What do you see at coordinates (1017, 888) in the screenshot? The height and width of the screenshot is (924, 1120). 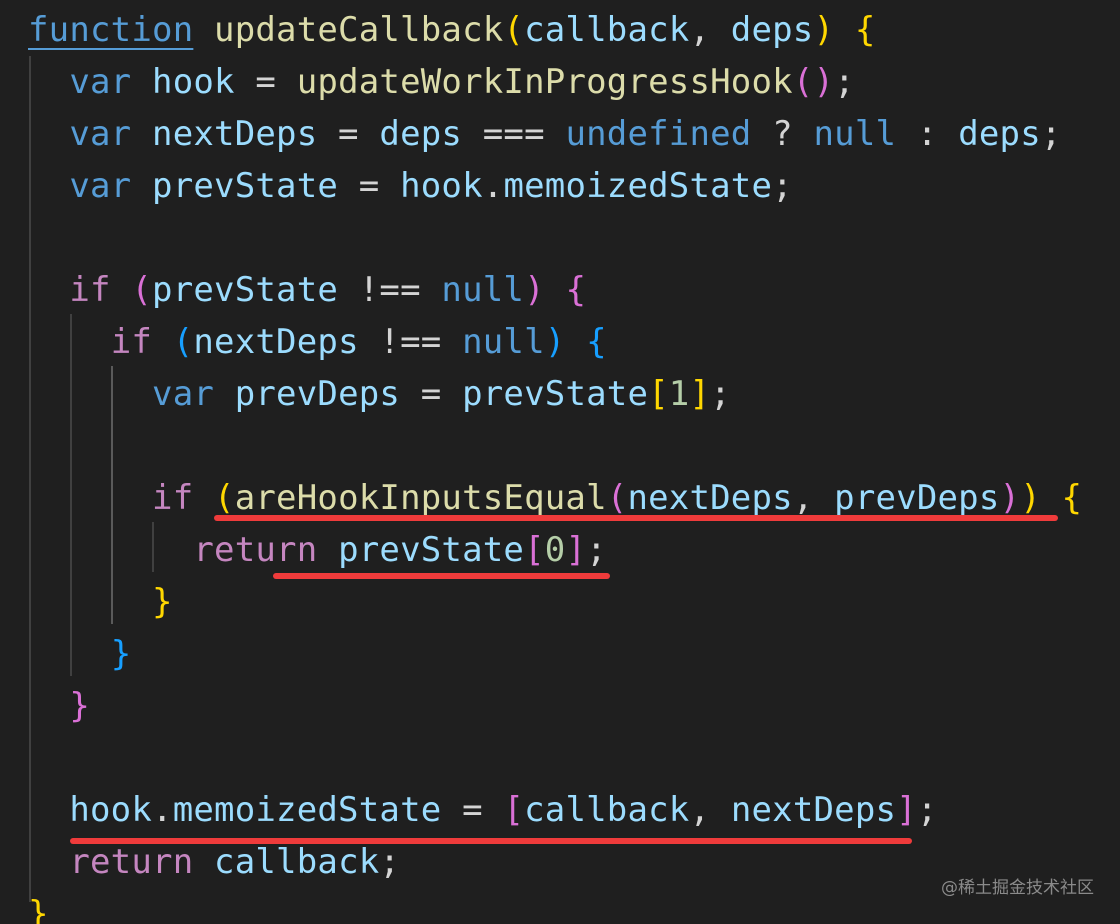 I see `watermark: @稀土掘金技术社区` at bounding box center [1017, 888].